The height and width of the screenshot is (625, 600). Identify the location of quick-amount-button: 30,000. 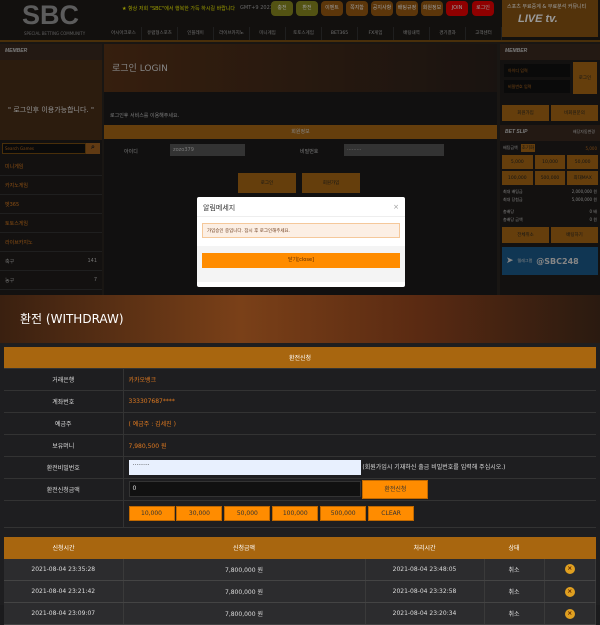
(199, 513).